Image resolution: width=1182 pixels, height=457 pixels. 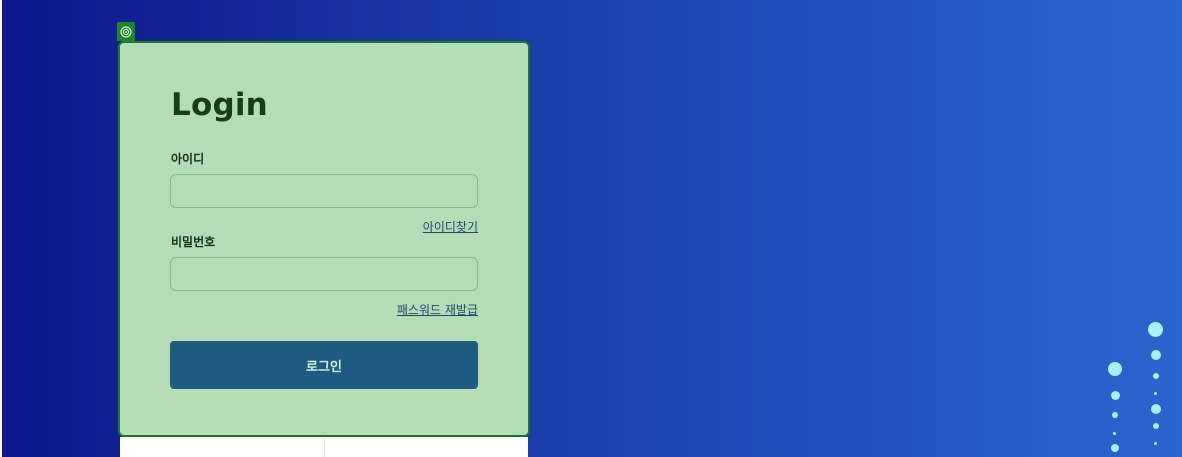 I want to click on reset-password-link: 패스워드 재발급, so click(x=437, y=309).